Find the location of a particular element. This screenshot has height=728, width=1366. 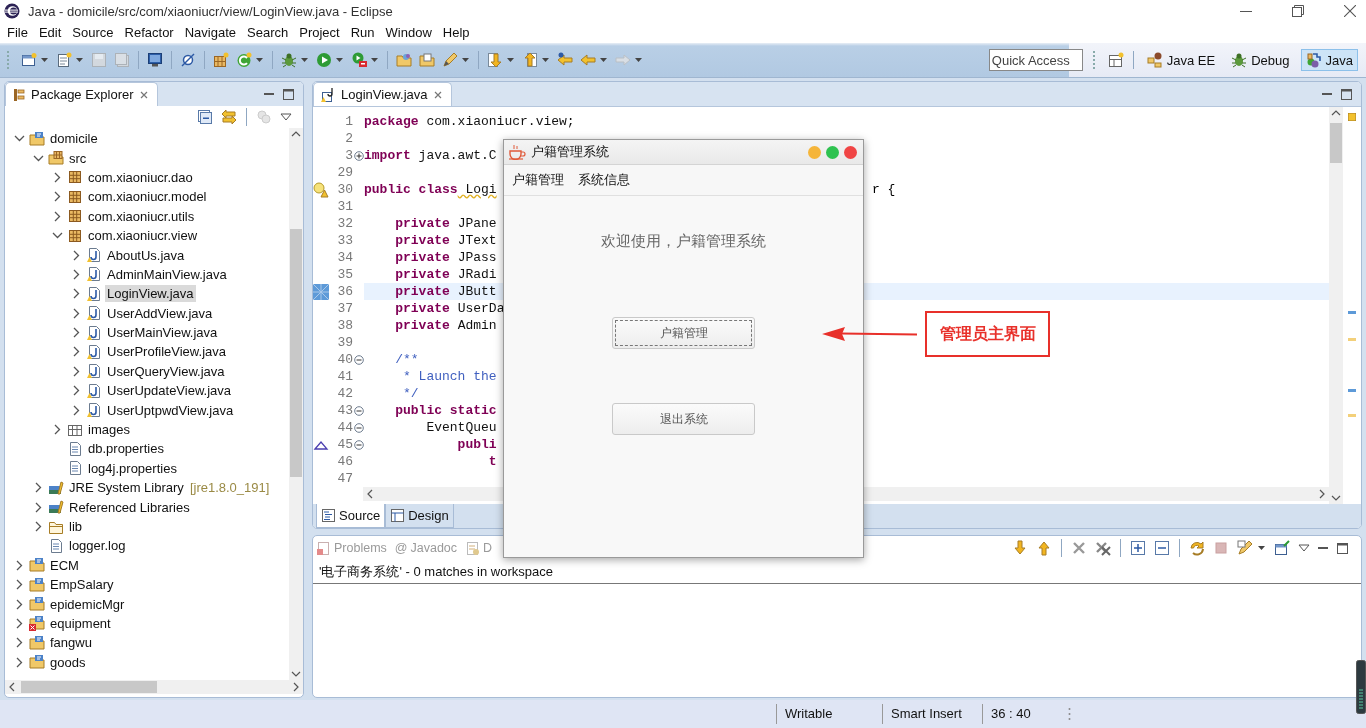

menu-item: Window is located at coordinates (408, 32).